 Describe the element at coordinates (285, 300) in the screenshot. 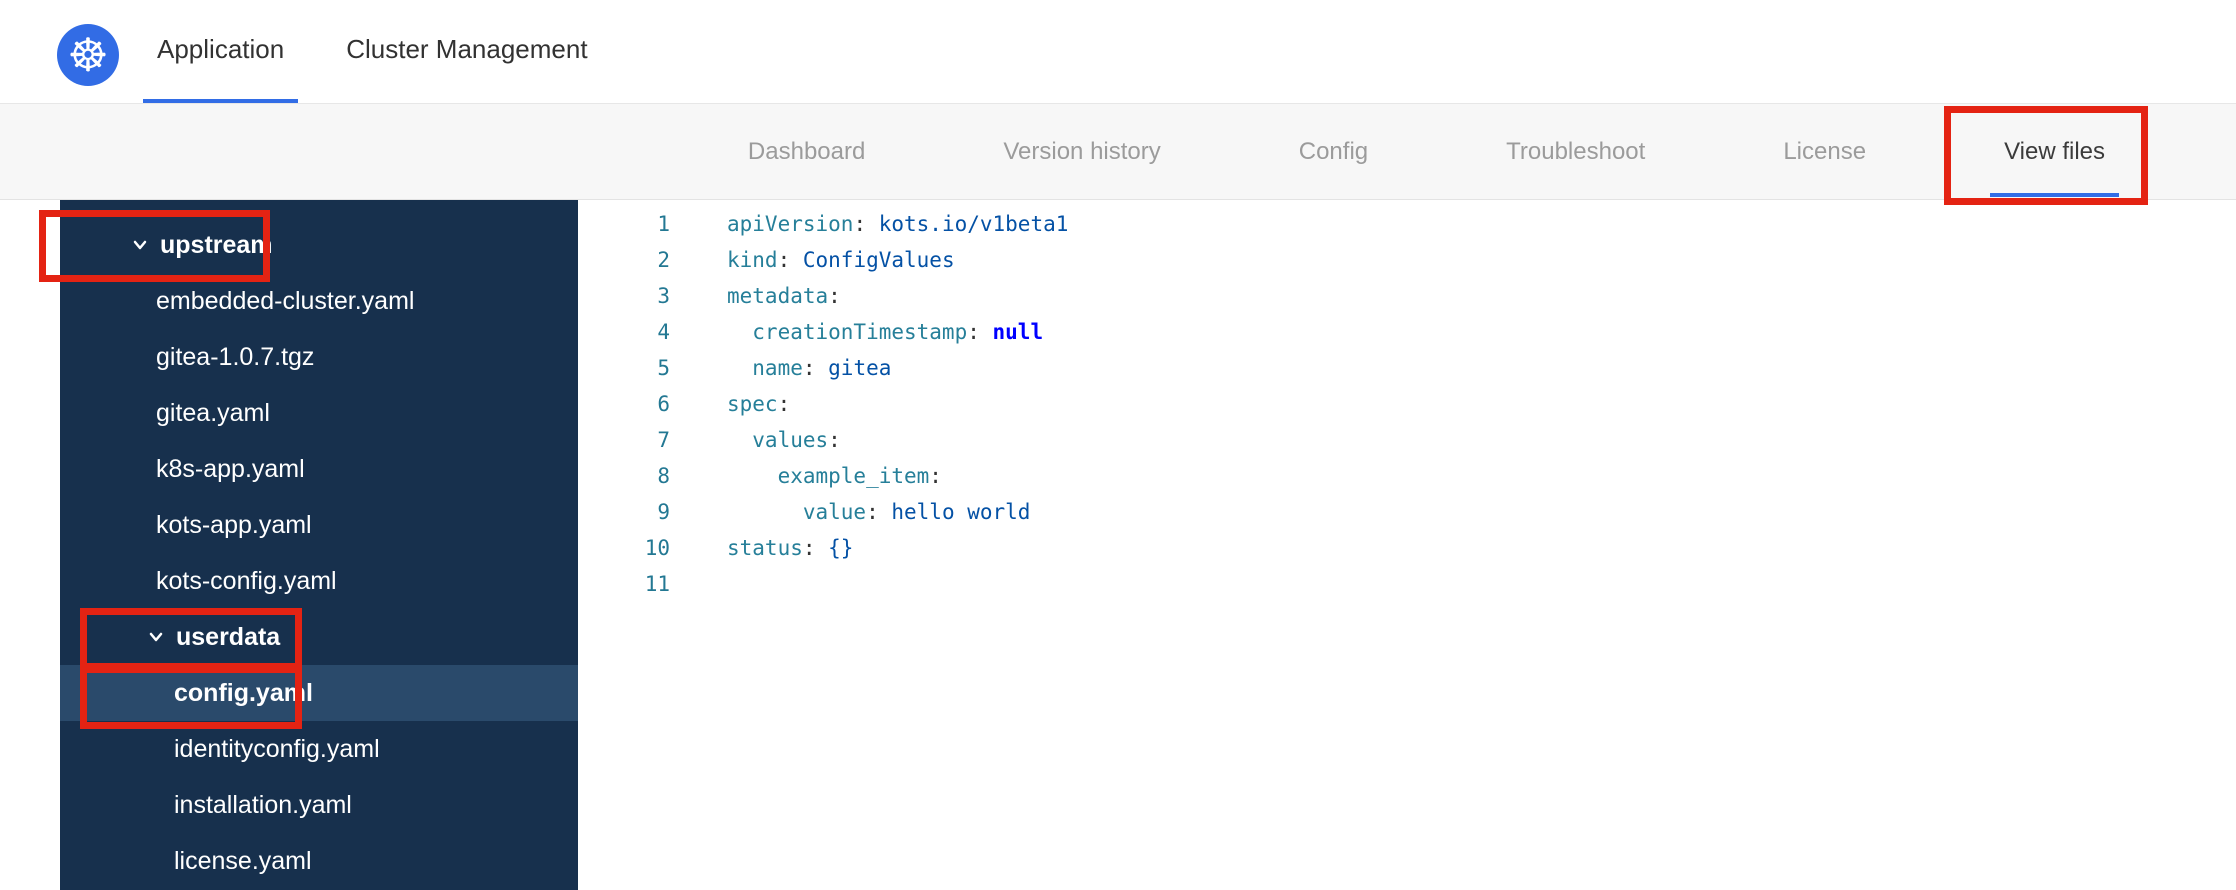

I see `tree-label: embedded-cluster.yaml` at that location.